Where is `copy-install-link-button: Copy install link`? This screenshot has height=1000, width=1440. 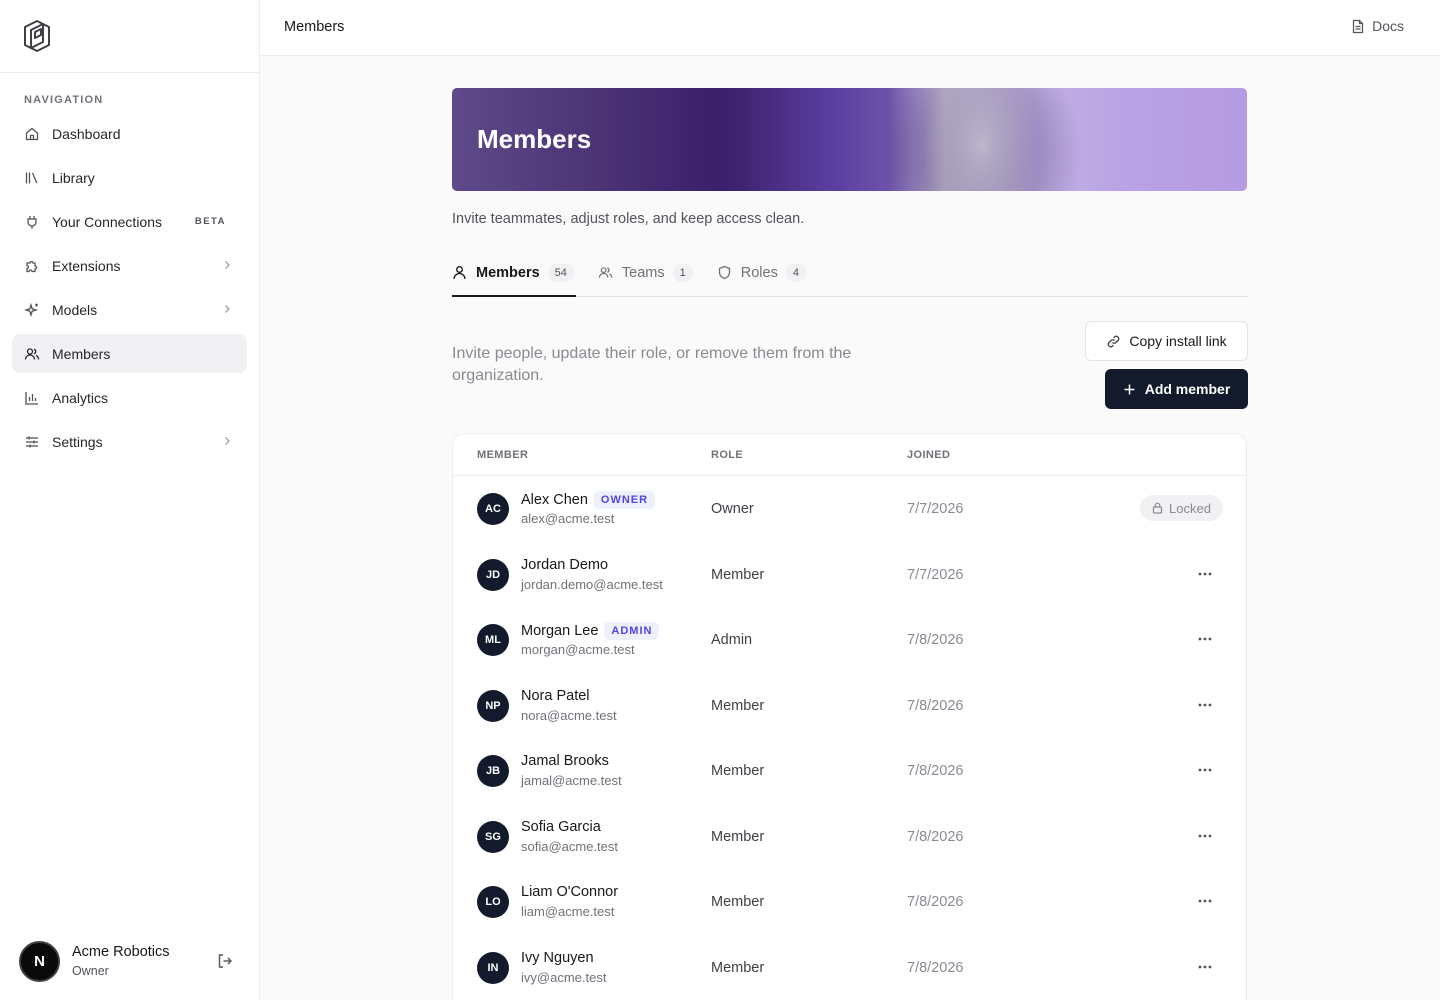 copy-install-link-button: Copy install link is located at coordinates (1166, 341).